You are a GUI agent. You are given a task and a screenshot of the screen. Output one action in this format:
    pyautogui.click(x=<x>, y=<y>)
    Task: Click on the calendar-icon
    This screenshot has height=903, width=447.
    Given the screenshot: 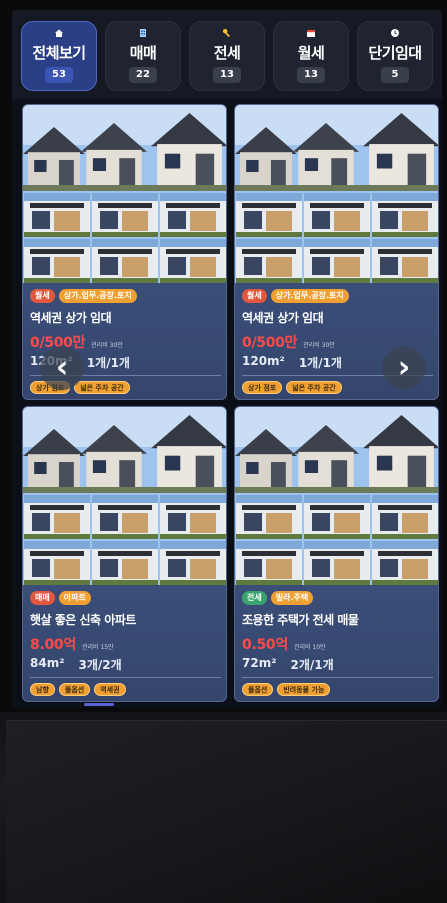 What is the action you would take?
    pyautogui.click(x=311, y=33)
    